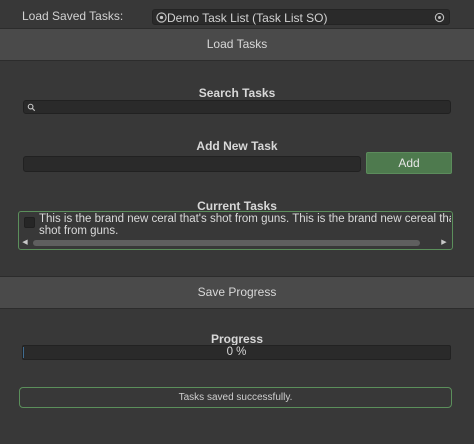 Image resolution: width=474 pixels, height=444 pixels. I want to click on add-new-task-heading: Add New Task, so click(237, 146).